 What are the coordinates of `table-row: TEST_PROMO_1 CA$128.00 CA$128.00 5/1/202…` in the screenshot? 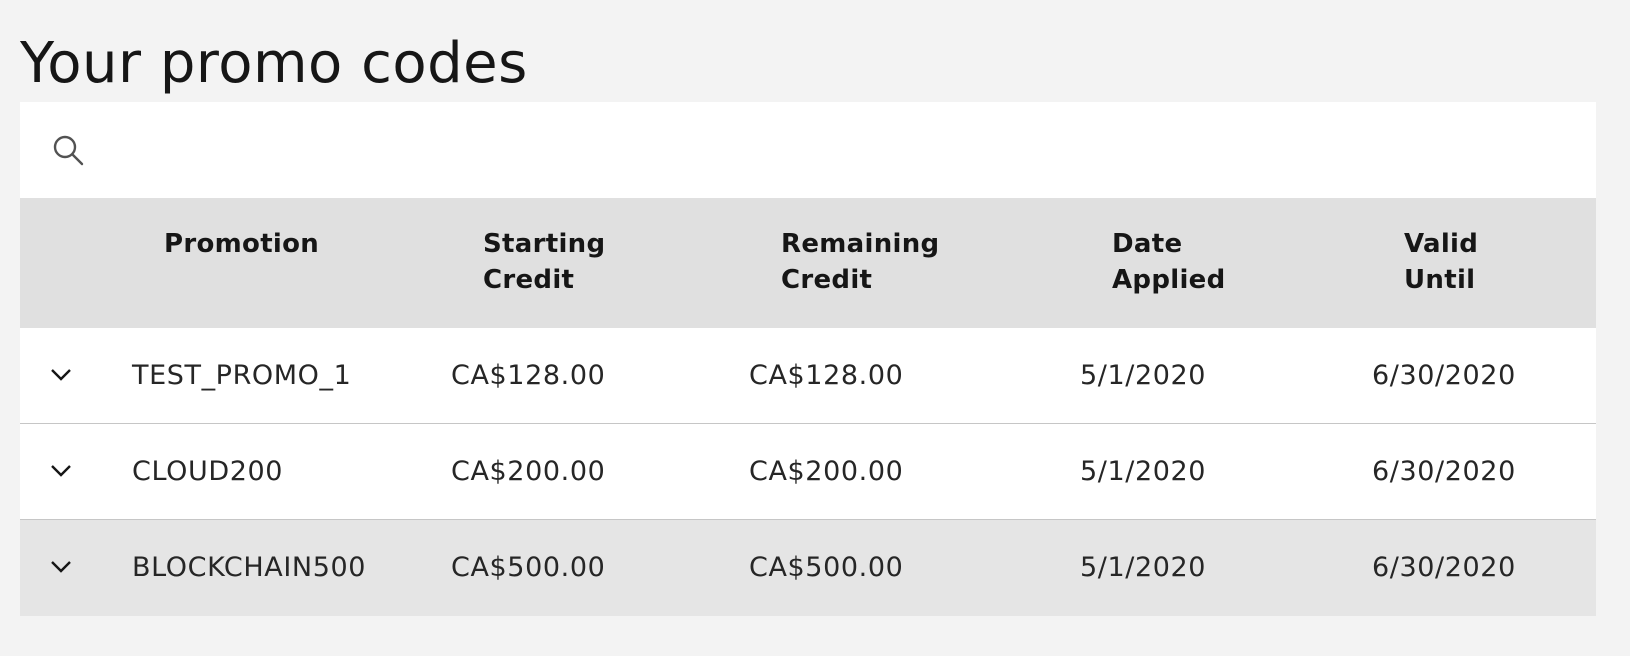 It's located at (808, 376).